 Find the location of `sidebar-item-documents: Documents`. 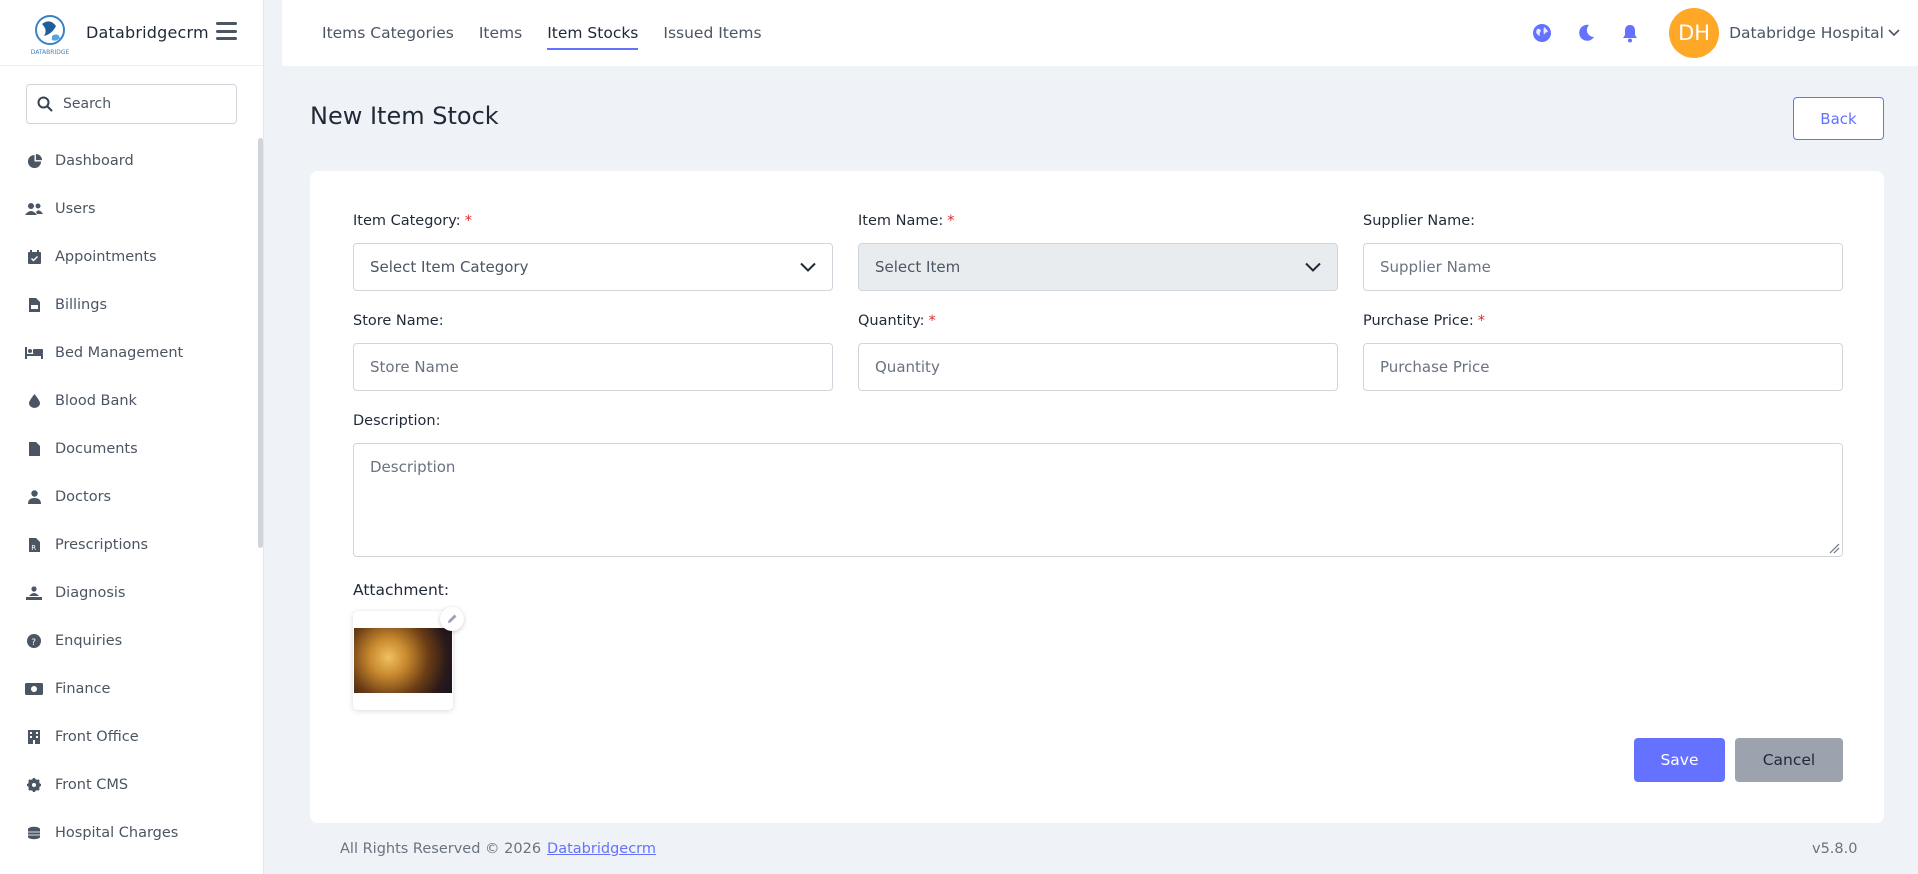

sidebar-item-documents: Documents is located at coordinates (131, 449).